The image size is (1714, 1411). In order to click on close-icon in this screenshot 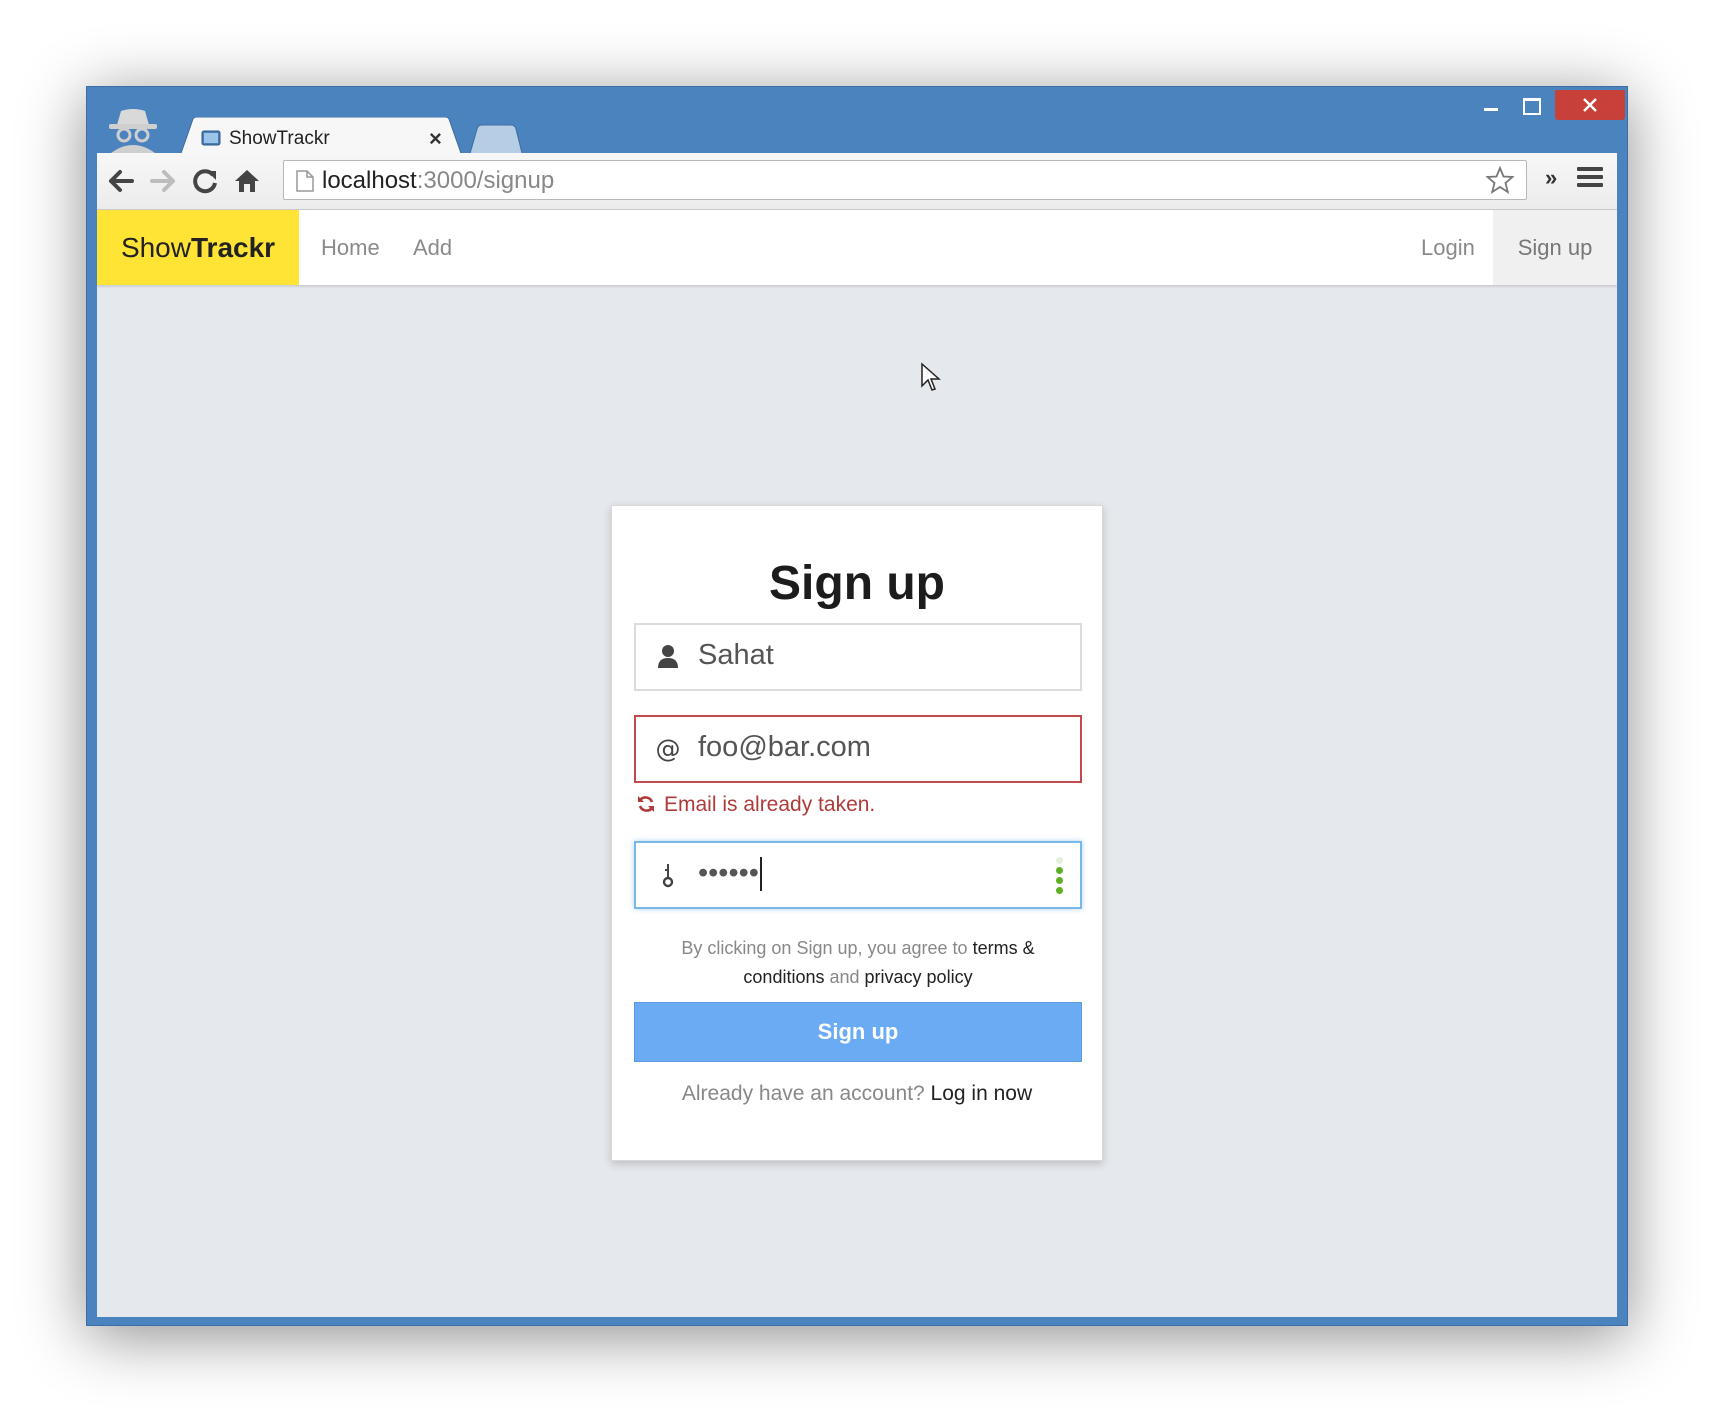, I will do `click(1590, 105)`.